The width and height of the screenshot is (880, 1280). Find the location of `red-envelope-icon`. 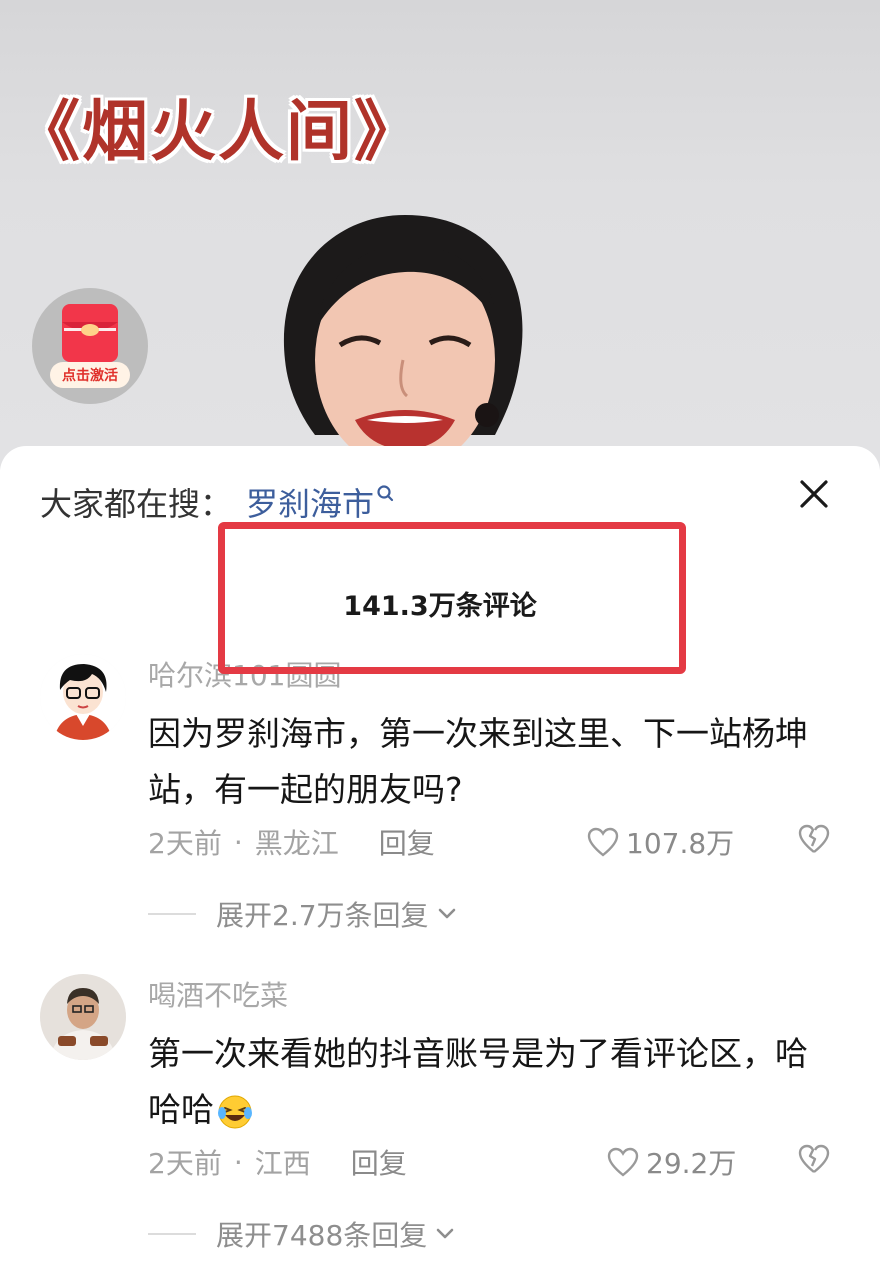

red-envelope-icon is located at coordinates (90, 333).